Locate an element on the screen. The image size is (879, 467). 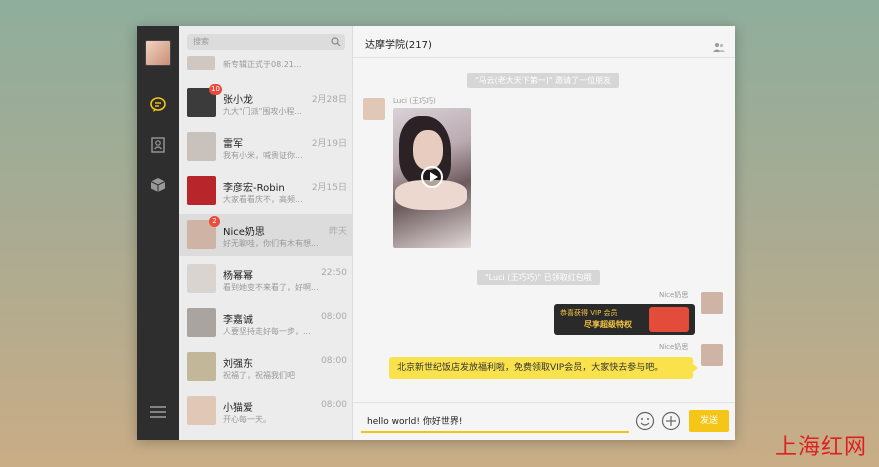
message-preview: 开心每一天。 is located at coordinates (247, 419).